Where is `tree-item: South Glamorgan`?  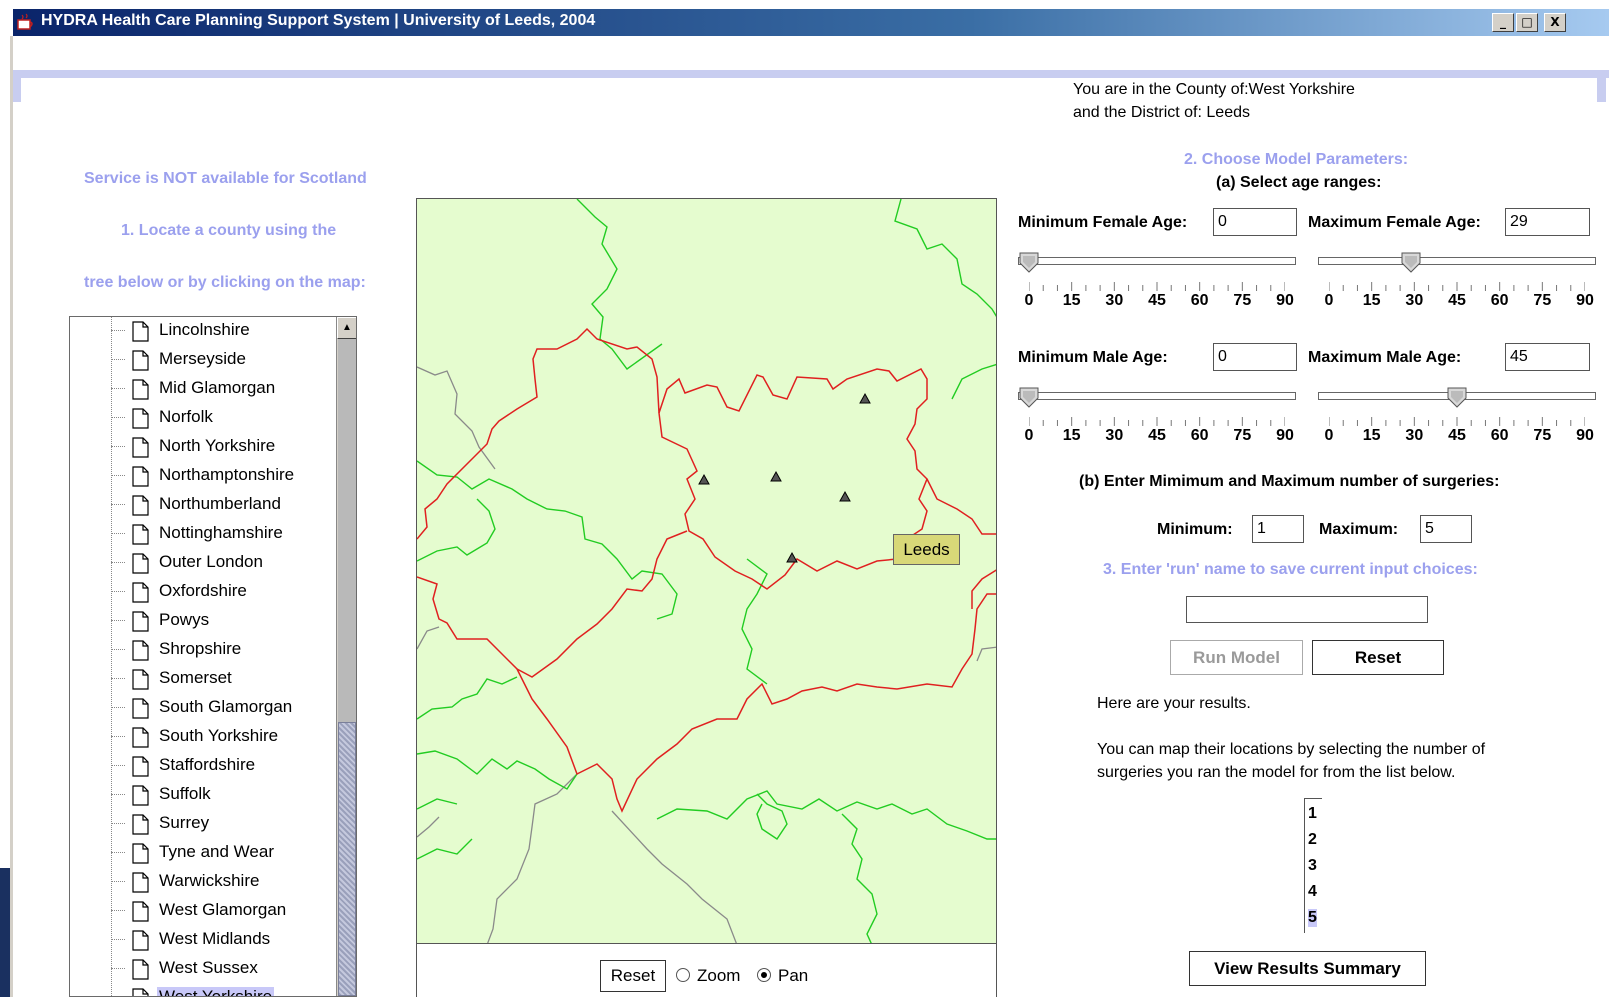 tree-item: South Glamorgan is located at coordinates (203, 708).